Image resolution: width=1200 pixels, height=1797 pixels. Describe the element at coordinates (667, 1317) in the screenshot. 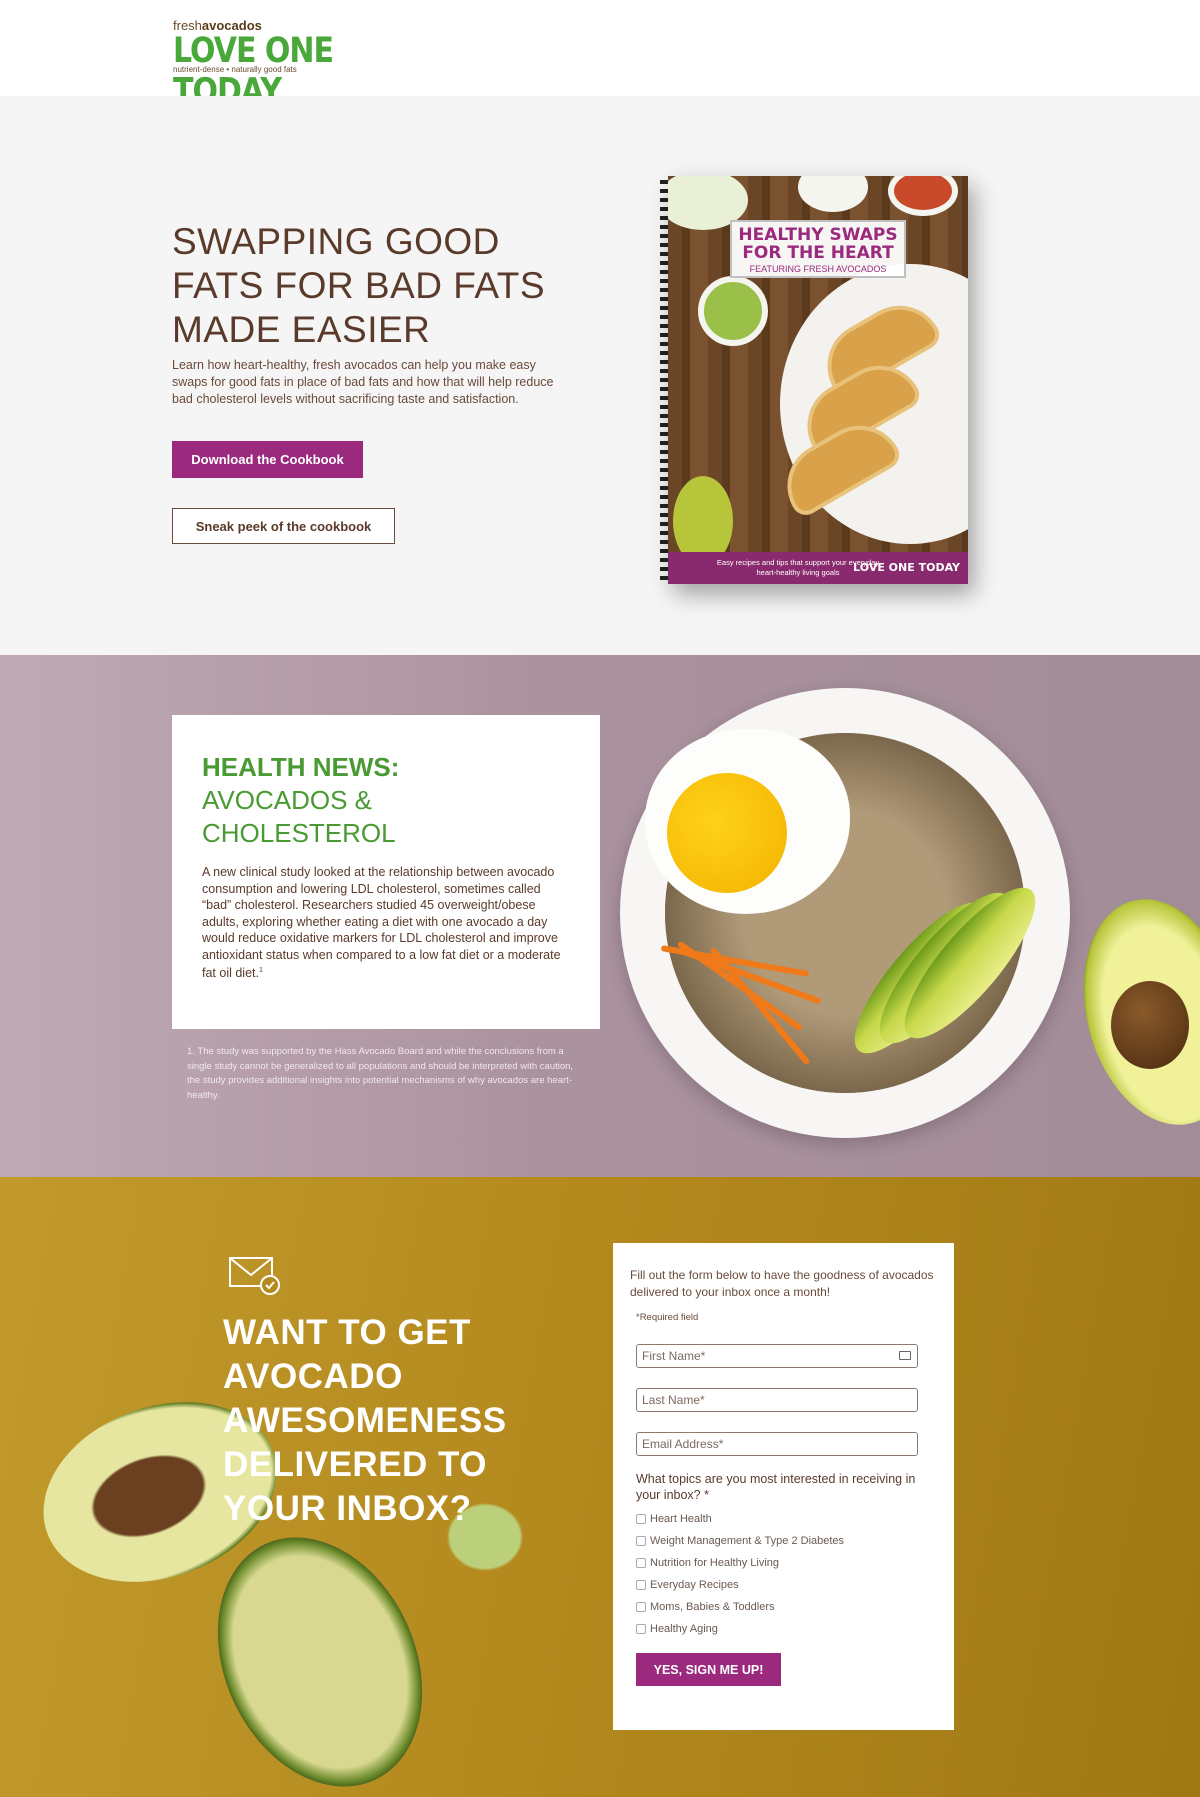

I see `required-field-note: *Required field` at that location.